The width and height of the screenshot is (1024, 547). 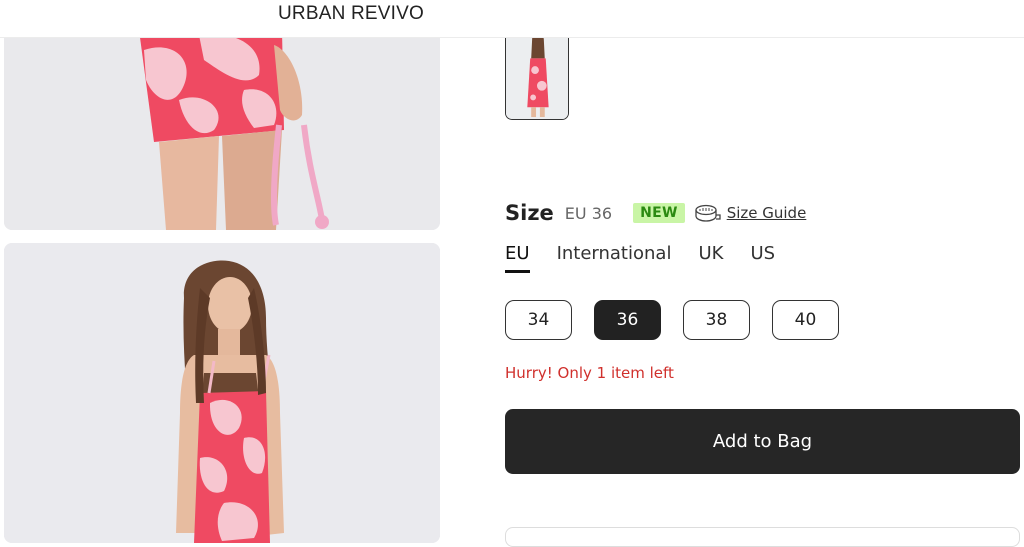 What do you see at coordinates (762, 537) in the screenshot?
I see `next-section-box` at bounding box center [762, 537].